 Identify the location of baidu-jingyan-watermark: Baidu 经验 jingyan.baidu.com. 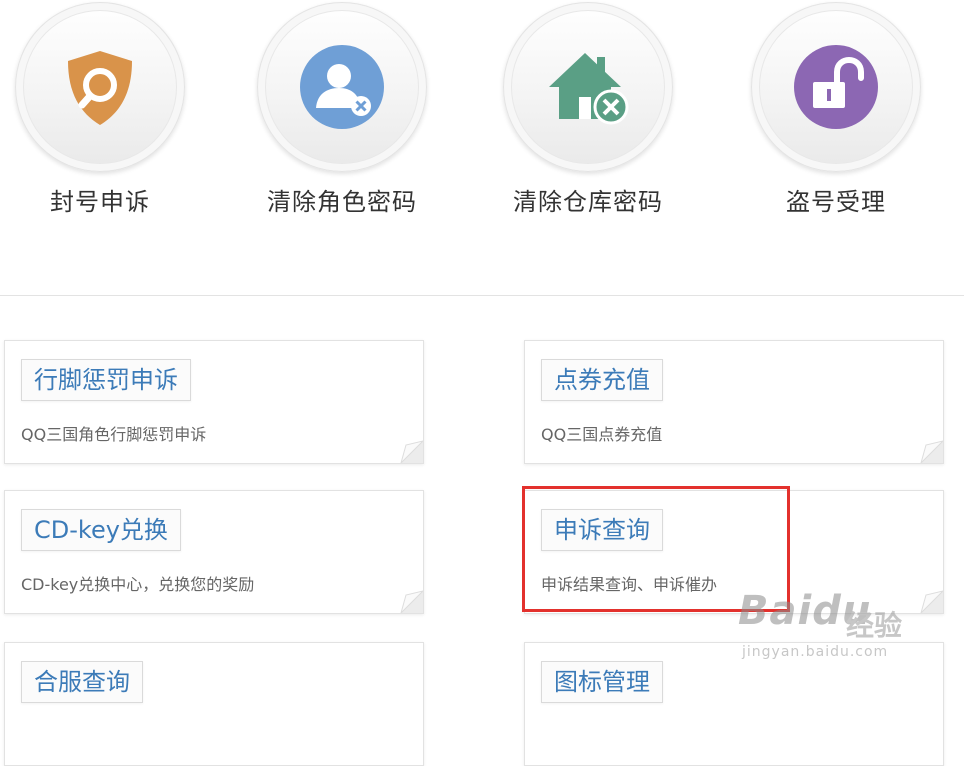
(851, 633).